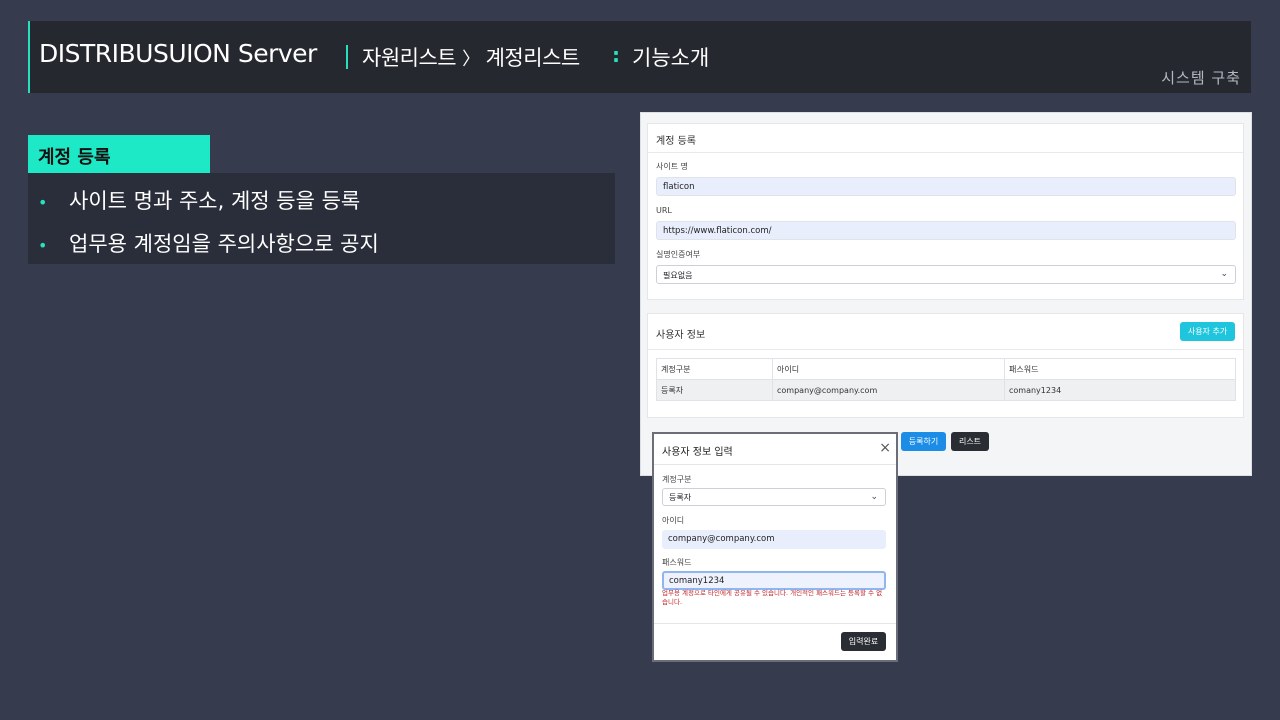  What do you see at coordinates (677, 479) in the screenshot?
I see `account-type-label: 계정구분` at bounding box center [677, 479].